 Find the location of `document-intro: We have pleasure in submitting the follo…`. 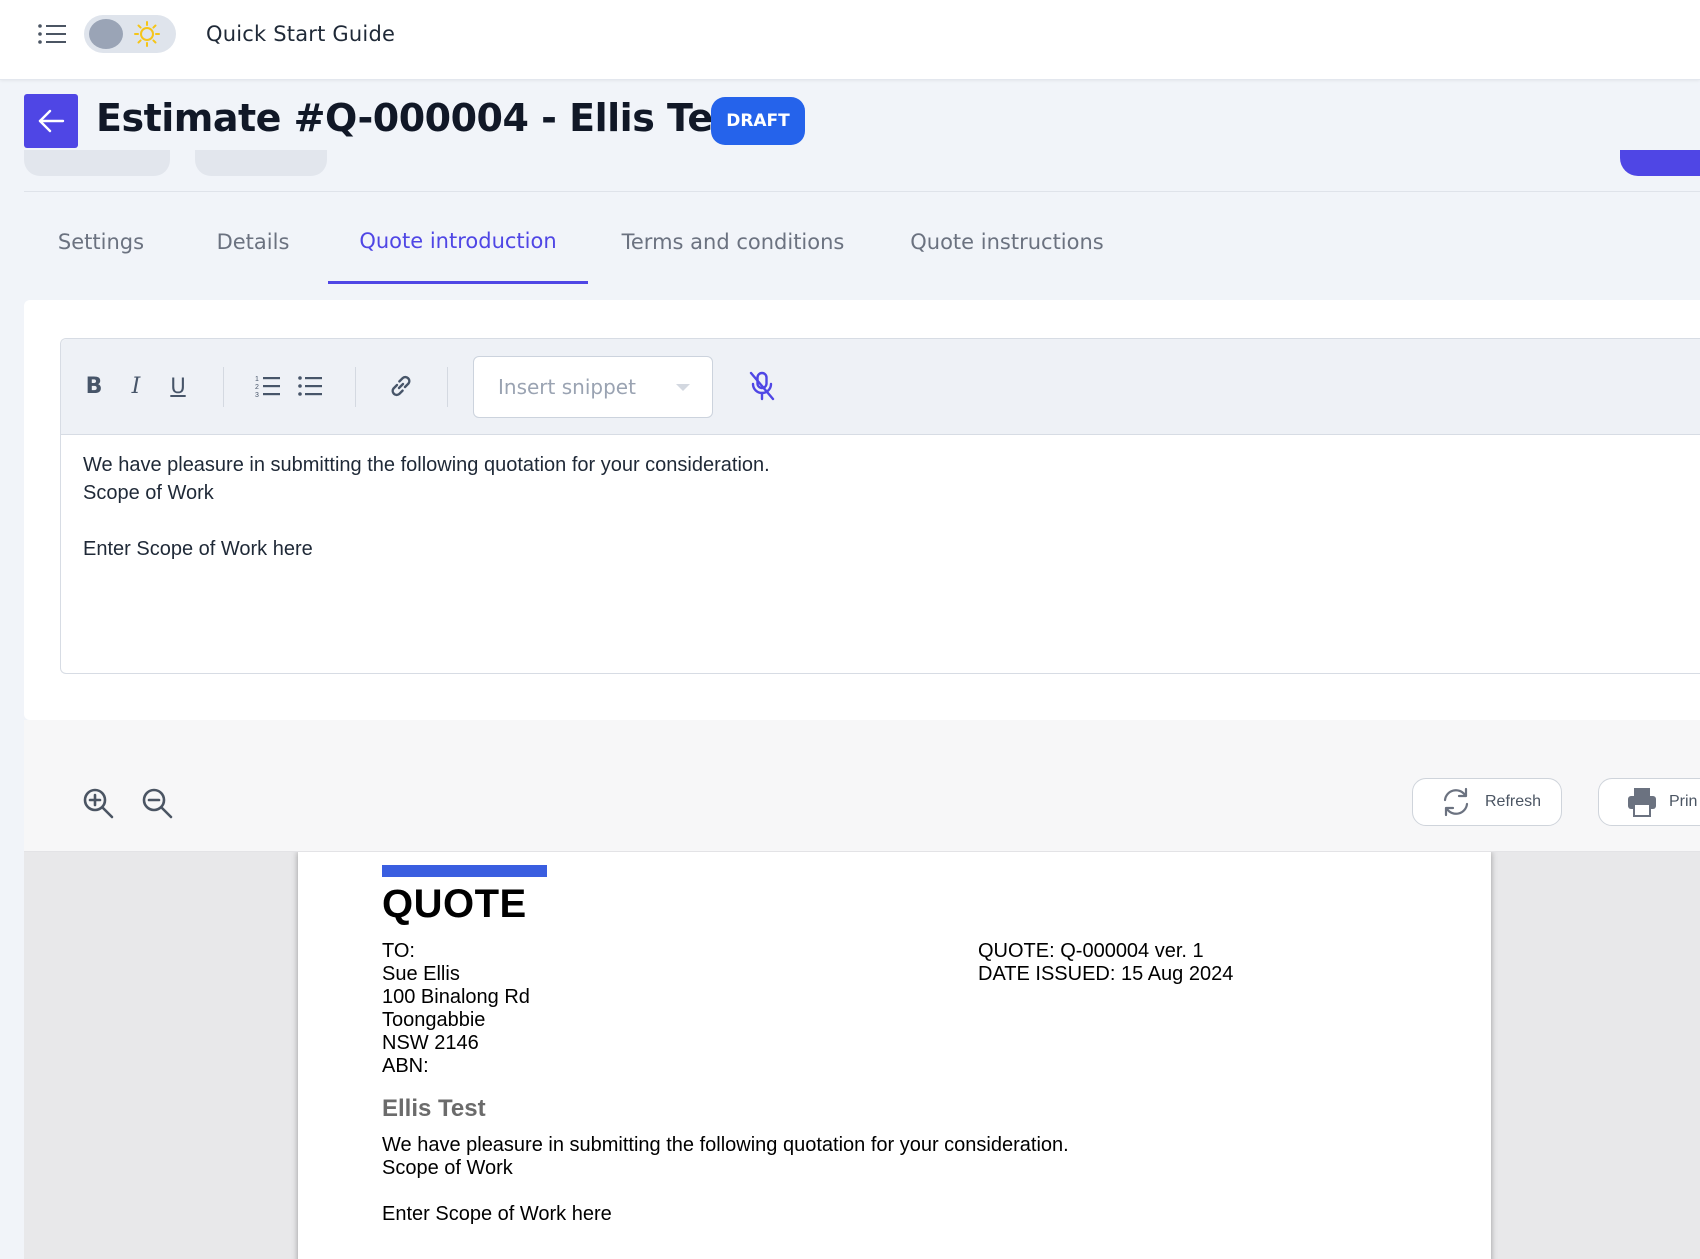

document-intro: We have pleasure in submitting the follo… is located at coordinates (725, 1180).